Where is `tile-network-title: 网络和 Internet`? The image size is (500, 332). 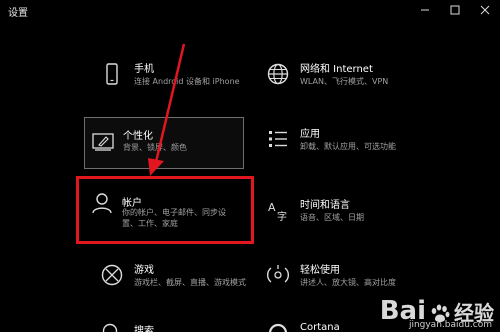
tile-network-title: 网络和 Internet is located at coordinates (336, 69).